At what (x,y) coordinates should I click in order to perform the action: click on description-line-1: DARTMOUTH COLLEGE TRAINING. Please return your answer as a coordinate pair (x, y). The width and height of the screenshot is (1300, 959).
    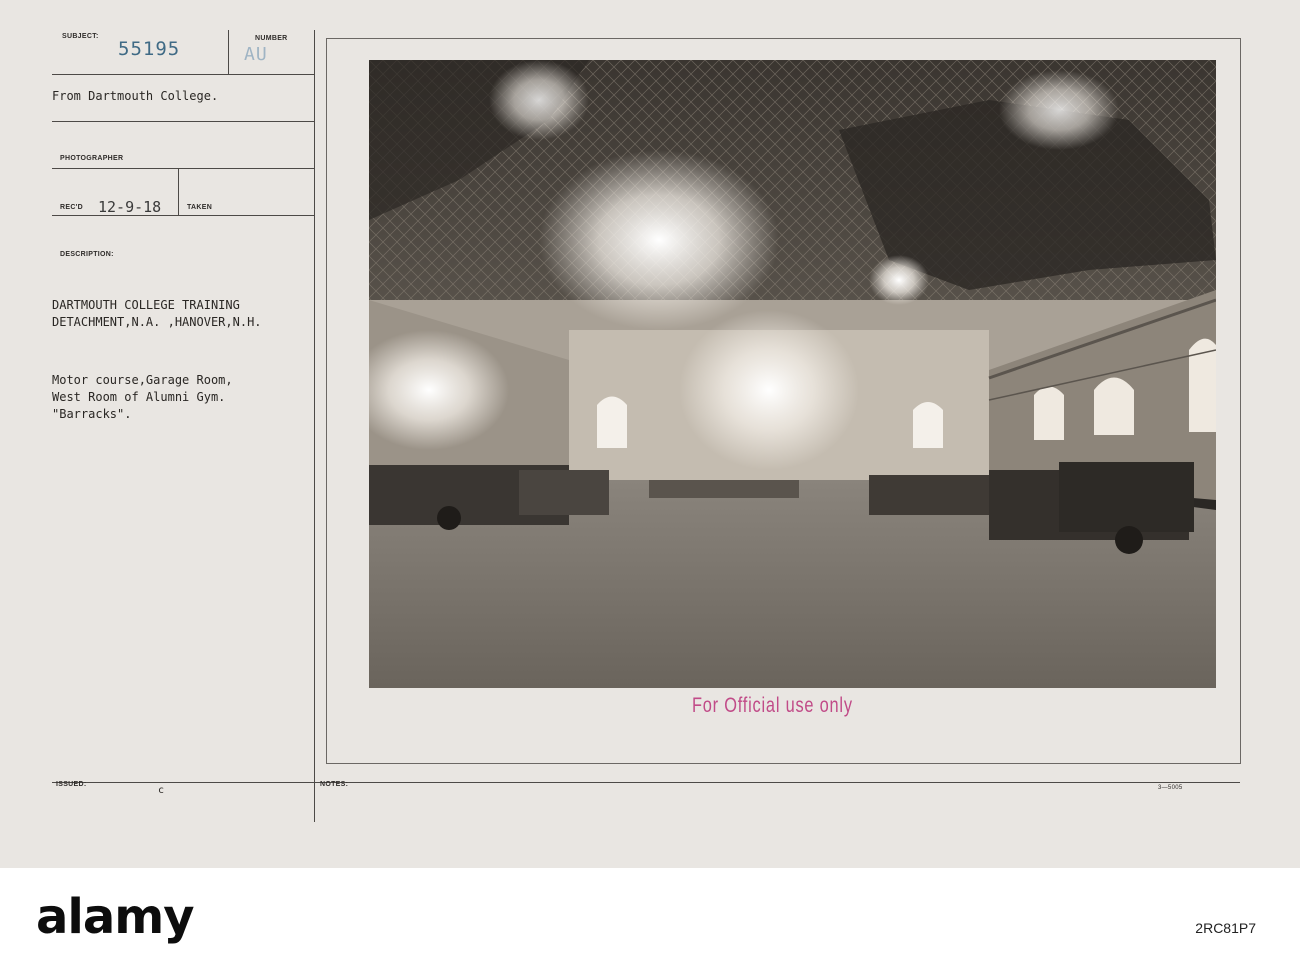
    Looking at the image, I should click on (146, 305).